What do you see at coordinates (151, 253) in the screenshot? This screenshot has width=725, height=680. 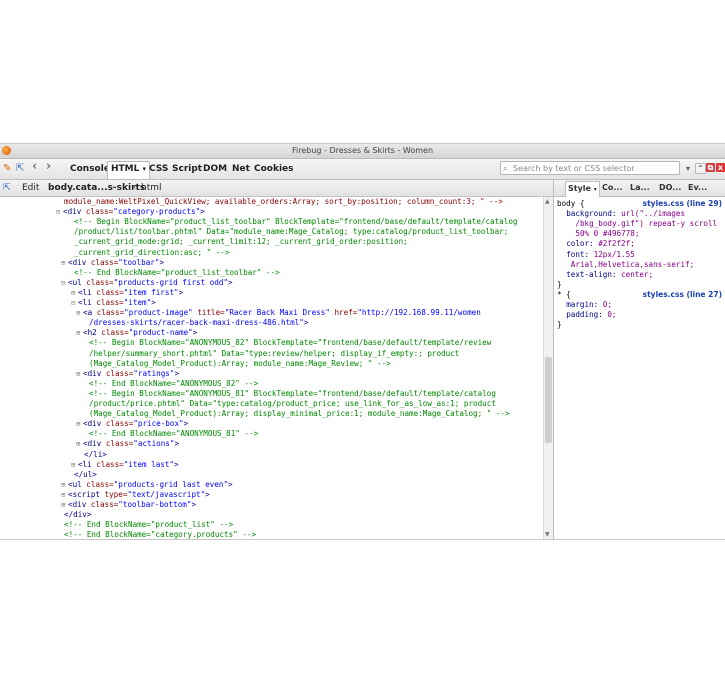 I see `tree-line: _current_grid_direction:asc; " -->` at bounding box center [151, 253].